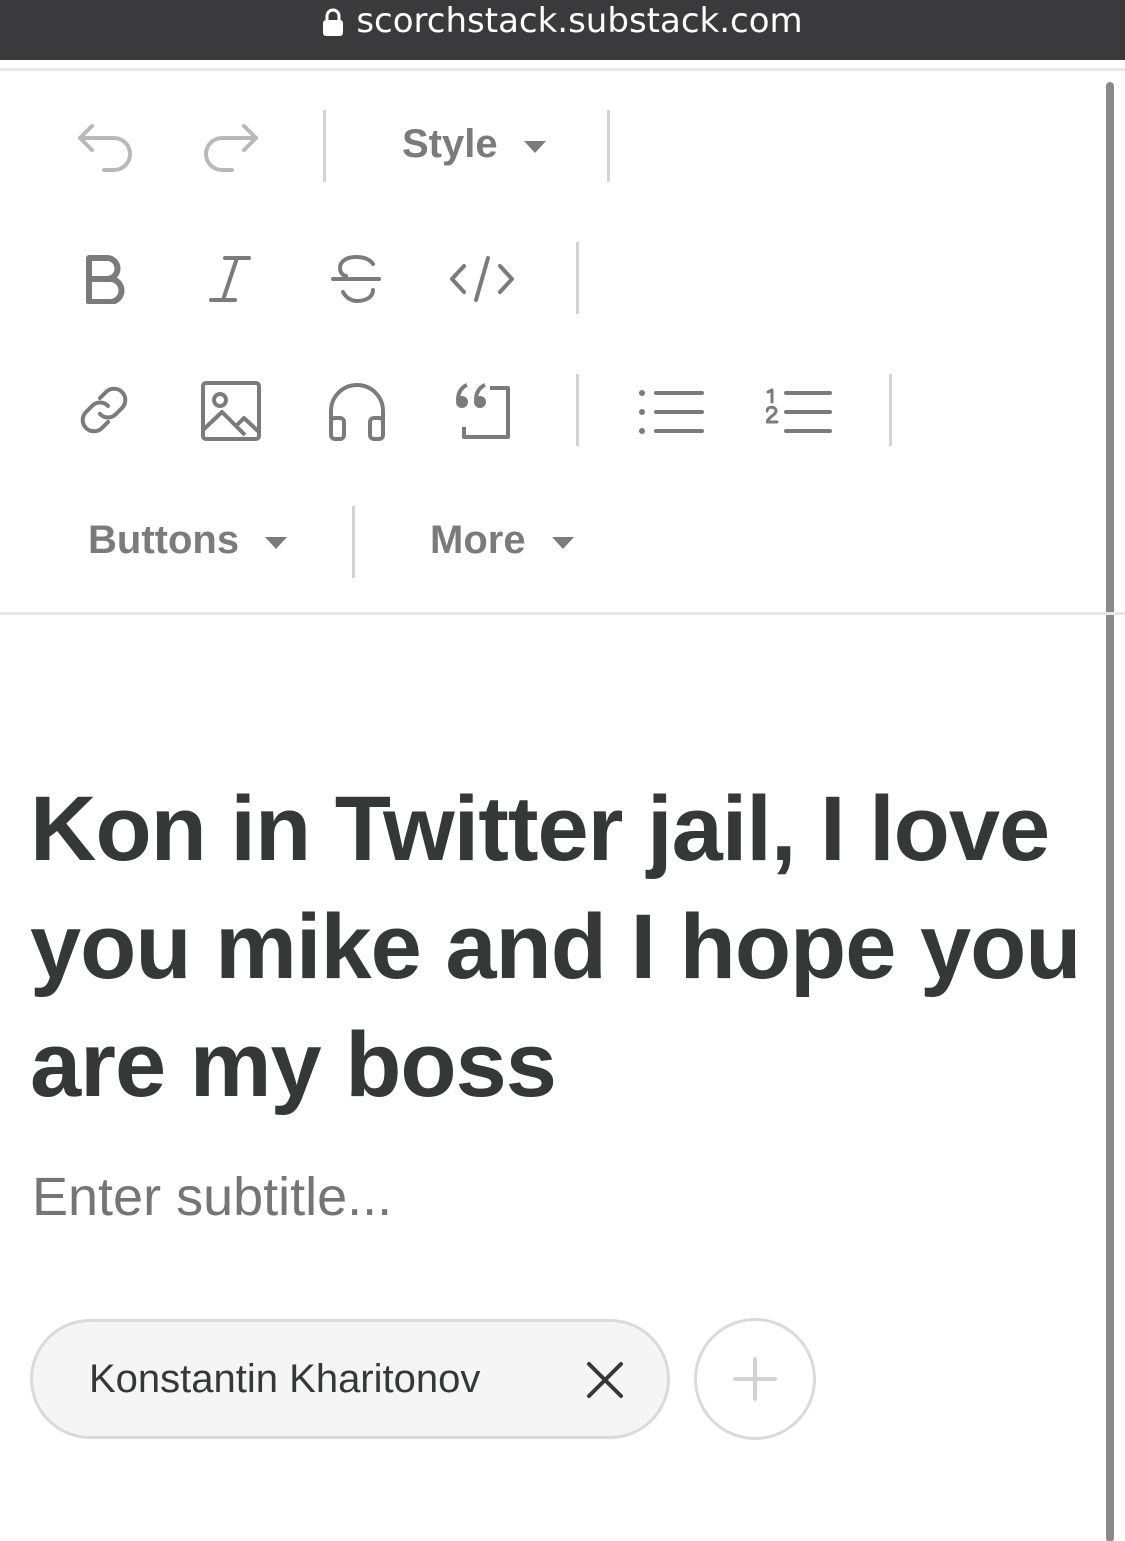 The height and width of the screenshot is (1541, 1125). Describe the element at coordinates (333, 22) in the screenshot. I see `lock-icon` at that location.